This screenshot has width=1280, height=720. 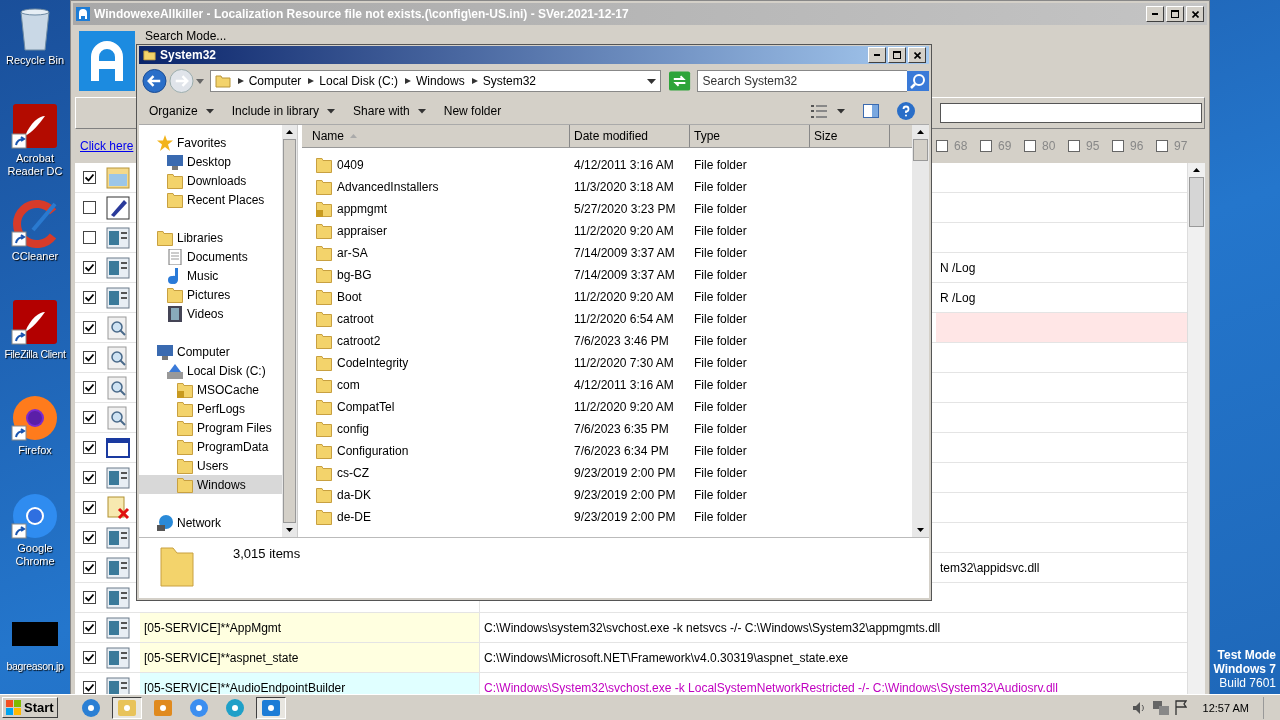 What do you see at coordinates (30, 707) in the screenshot?
I see `start-button: Start` at bounding box center [30, 707].